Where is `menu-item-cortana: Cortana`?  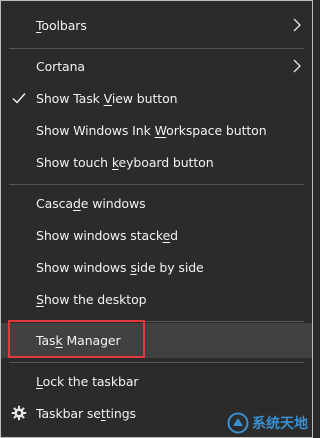
menu-item-cortana: Cortana is located at coordinates (156, 66).